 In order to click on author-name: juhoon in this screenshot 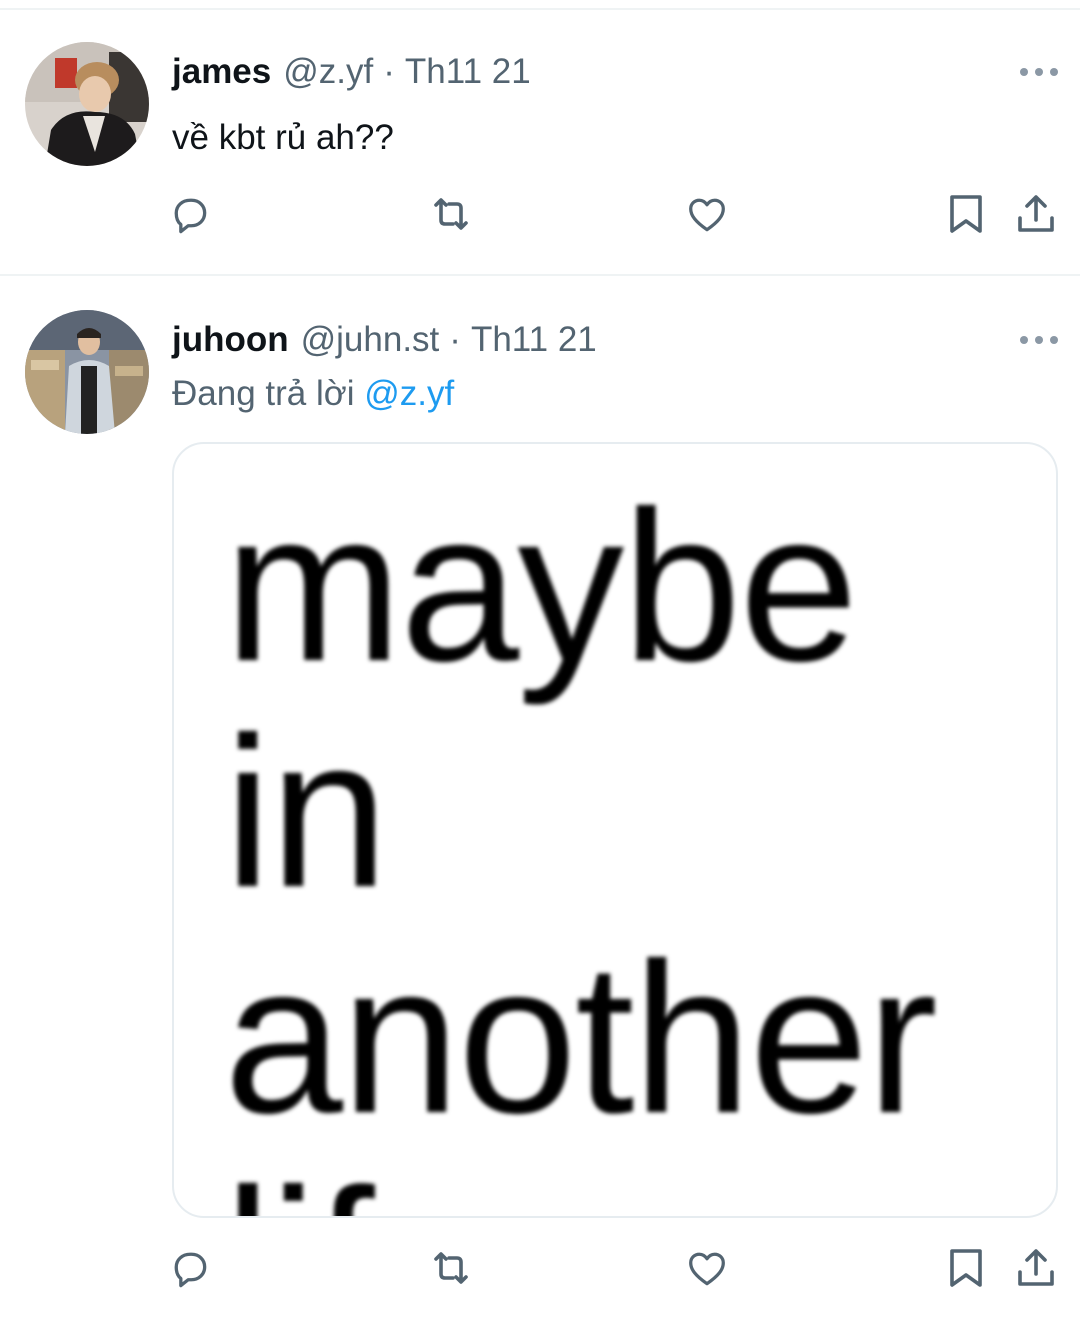, I will do `click(230, 340)`.